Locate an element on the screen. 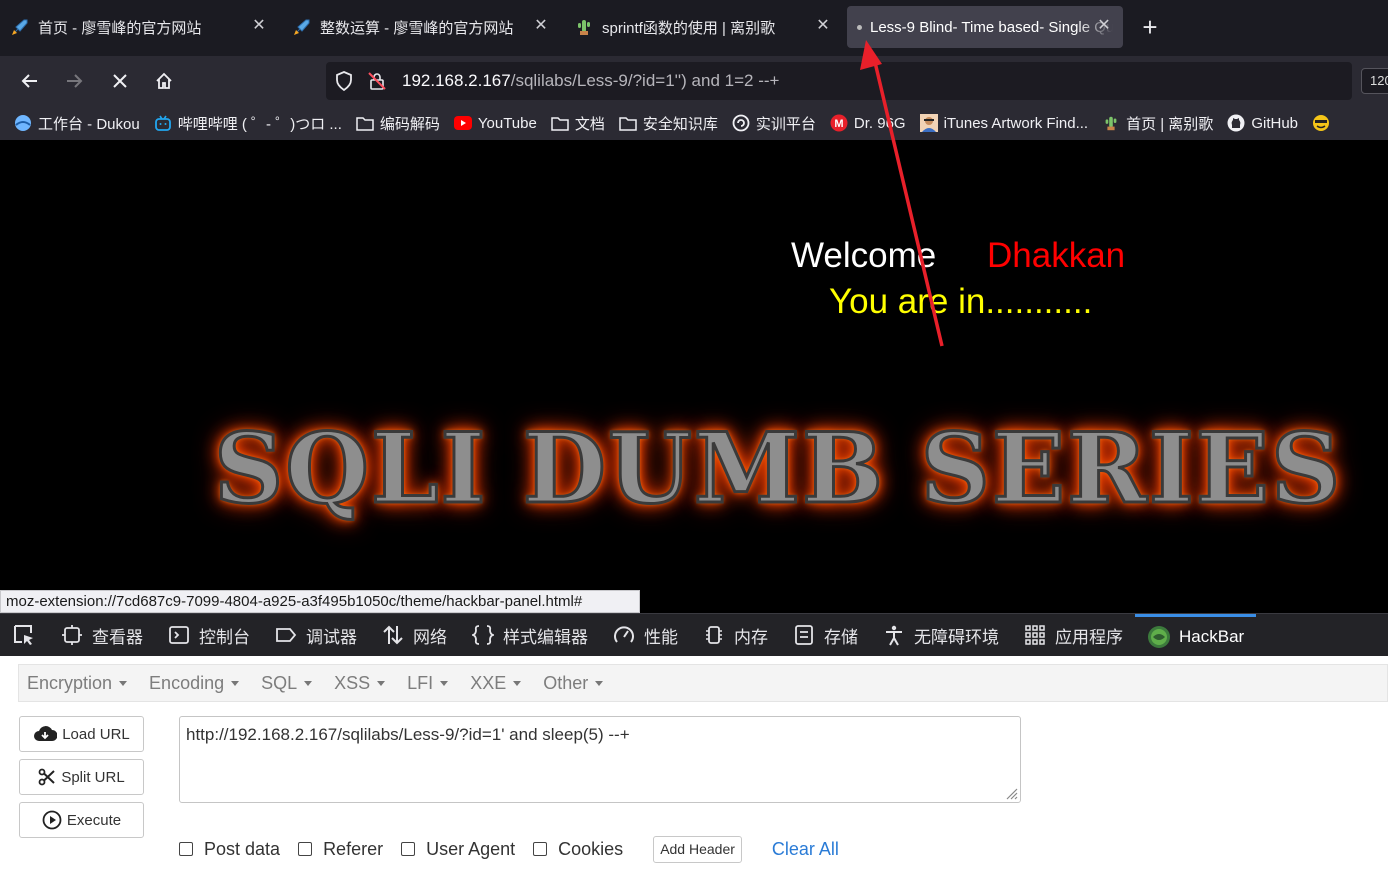 The image size is (1388, 873). tab-performance: 性能 is located at coordinates (645, 635).